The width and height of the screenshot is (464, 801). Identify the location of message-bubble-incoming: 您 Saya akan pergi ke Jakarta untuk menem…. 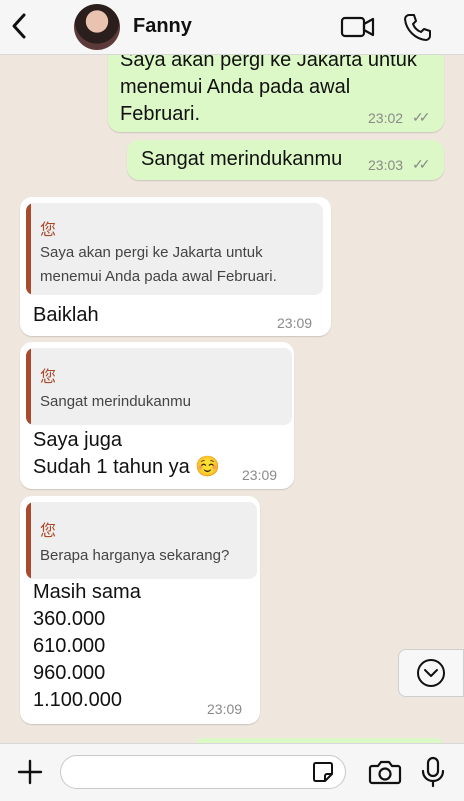
(175, 266).